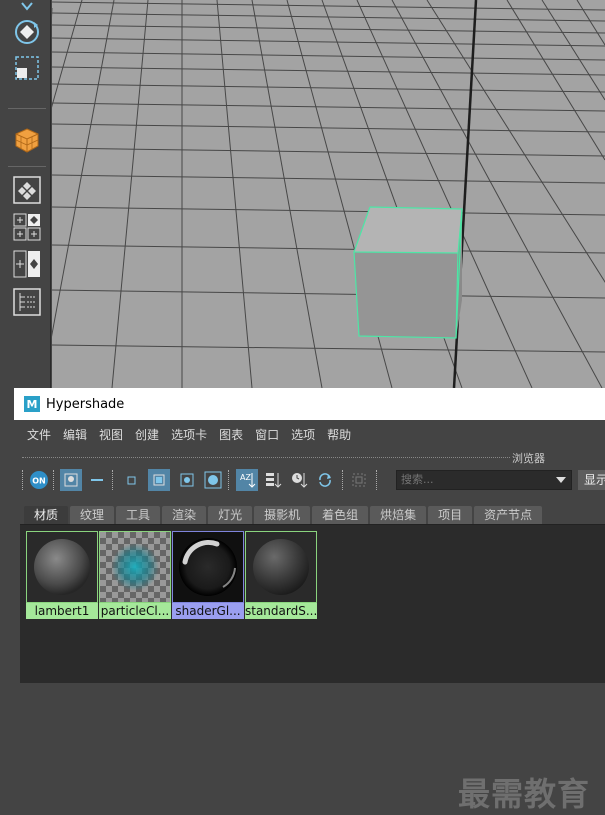 Image resolution: width=605 pixels, height=815 pixels. I want to click on four-view-layout-icon, so click(27, 227).